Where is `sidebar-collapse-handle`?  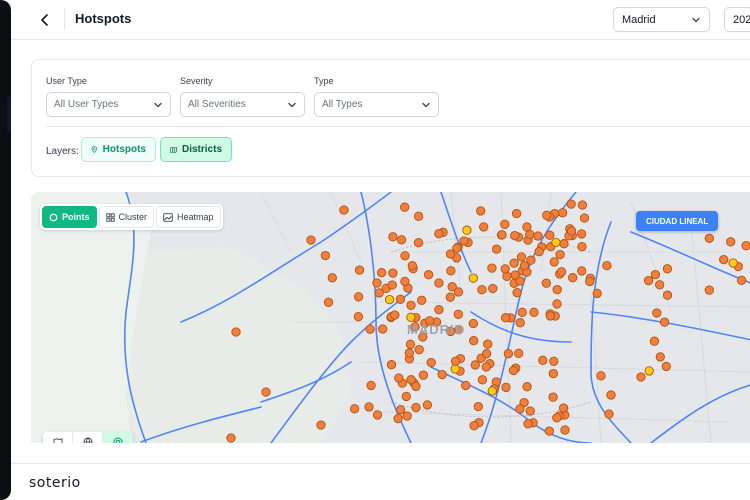
sidebar-collapse-handle is located at coordinates (9, 114).